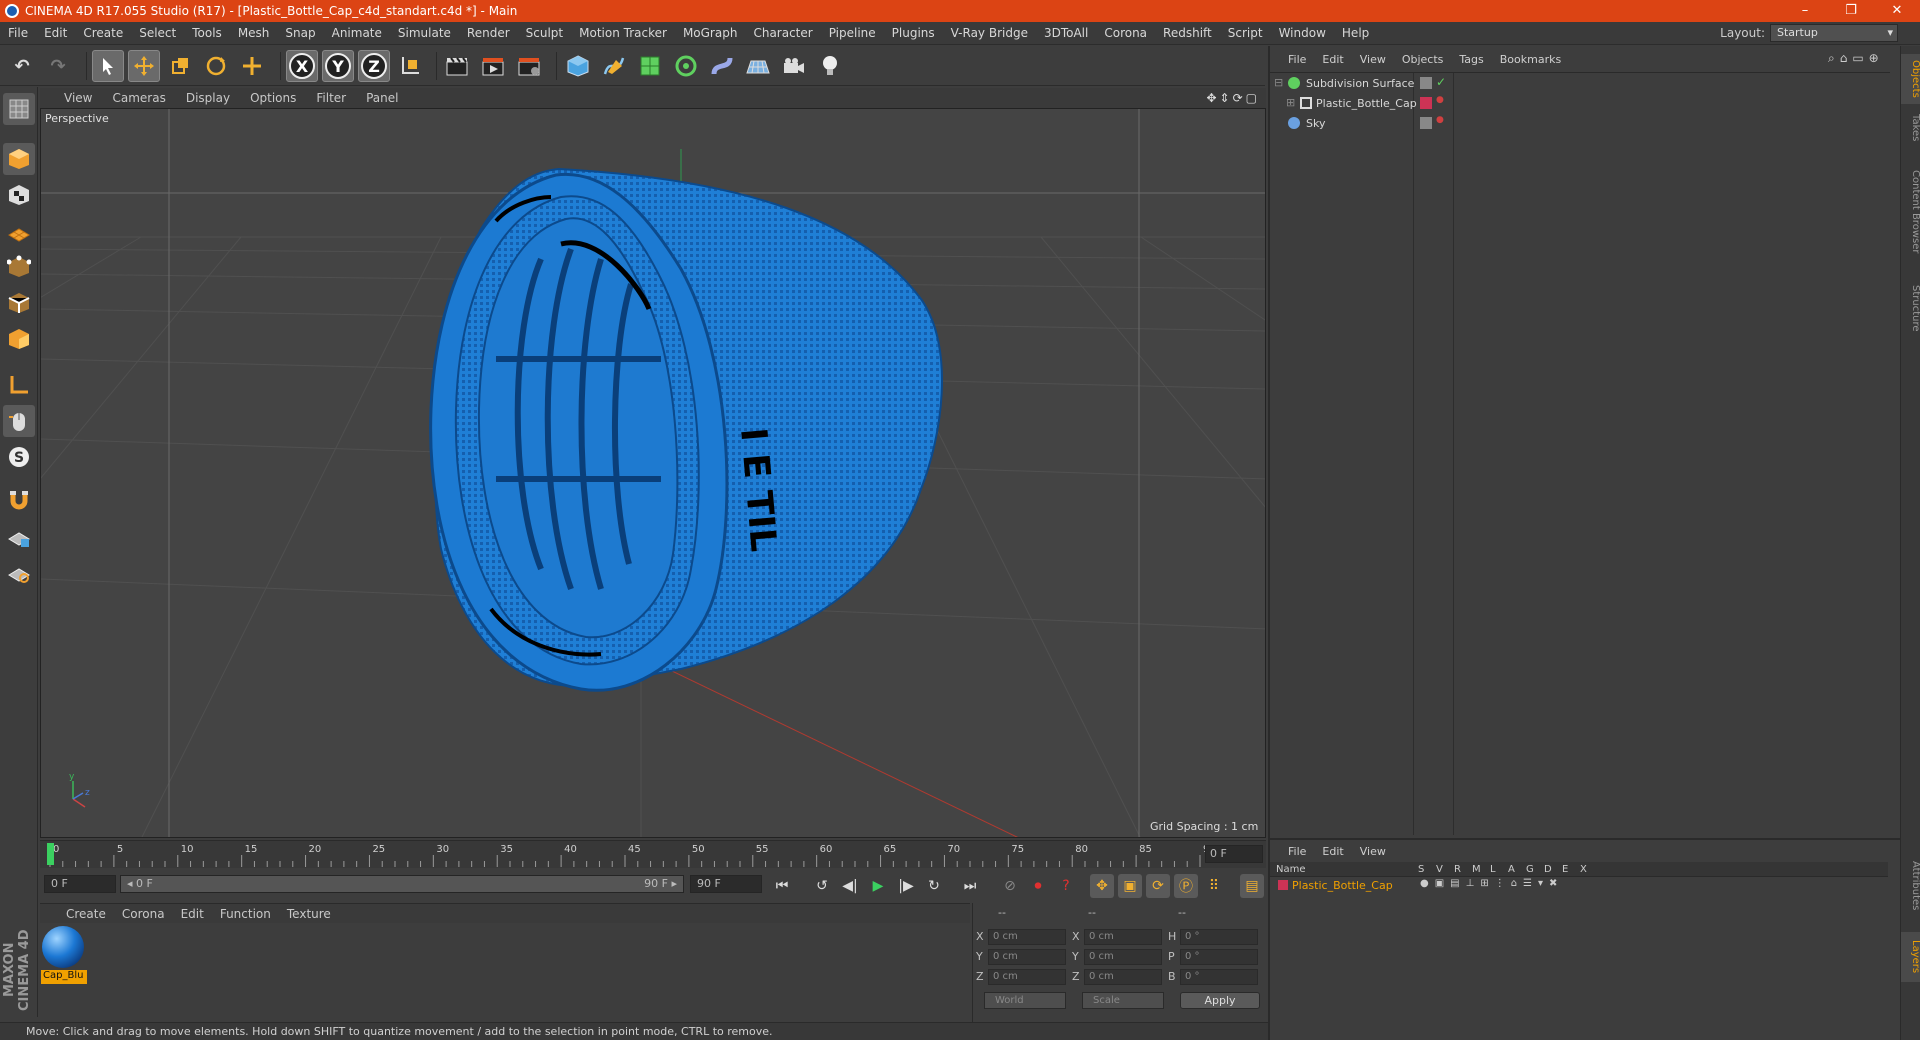 This screenshot has height=1040, width=1920. What do you see at coordinates (970, 886) in the screenshot?
I see `go-to-end-button: ⏭` at bounding box center [970, 886].